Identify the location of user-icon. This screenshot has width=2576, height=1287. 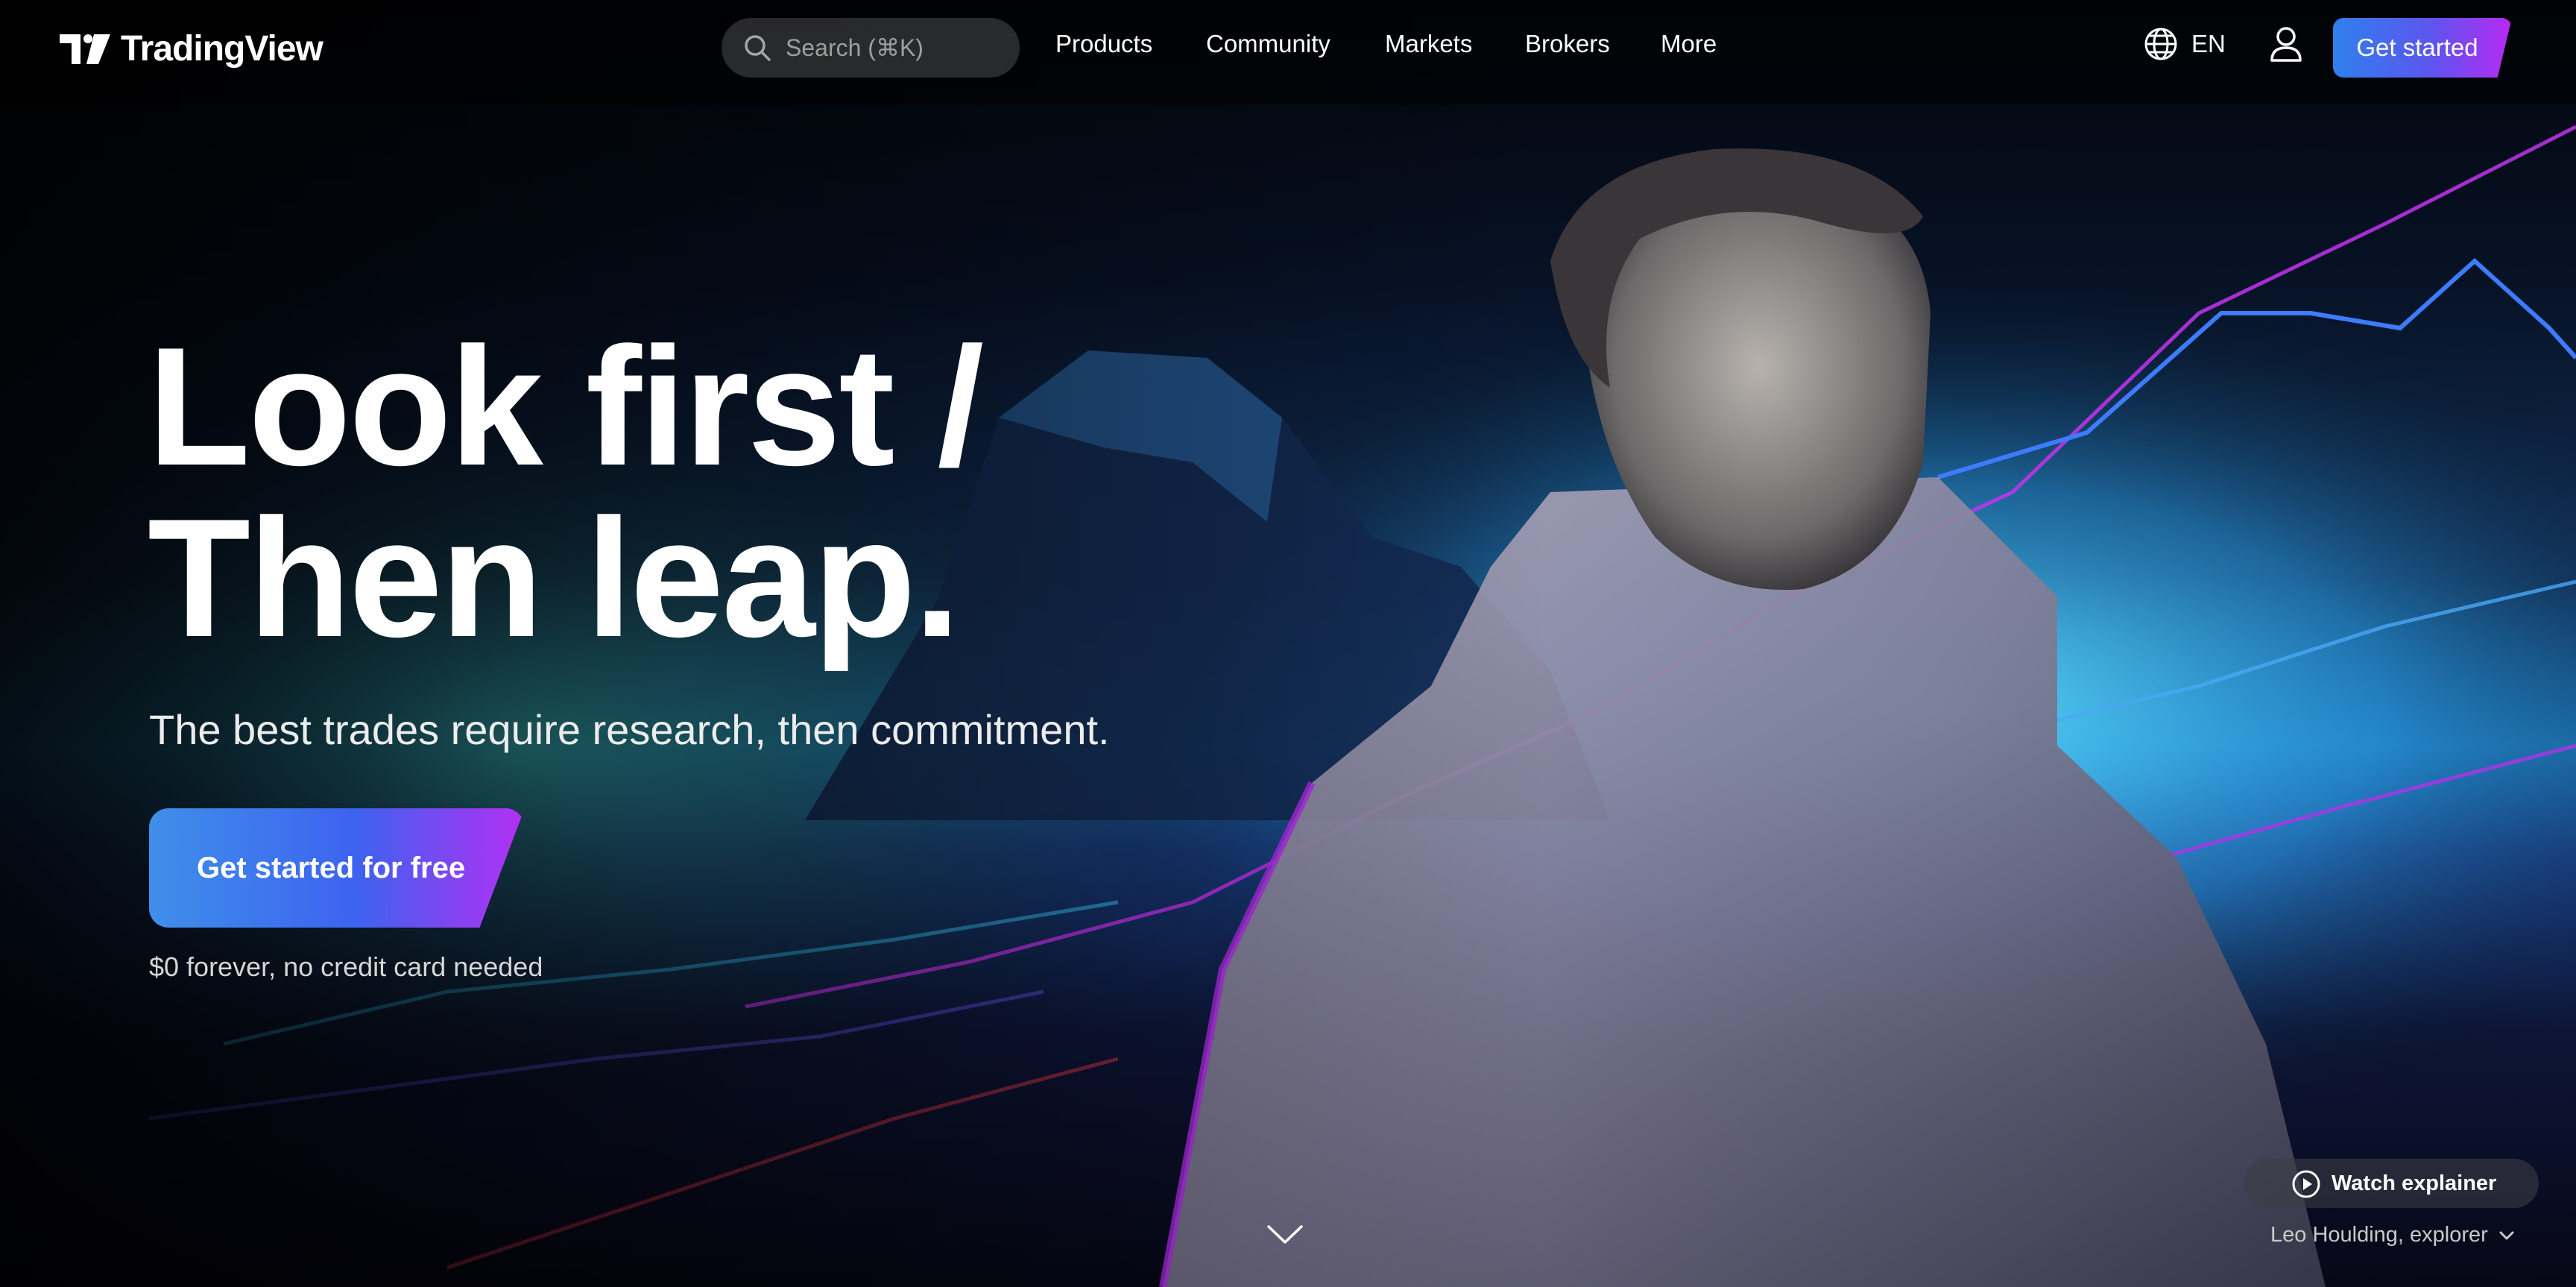
(2286, 44).